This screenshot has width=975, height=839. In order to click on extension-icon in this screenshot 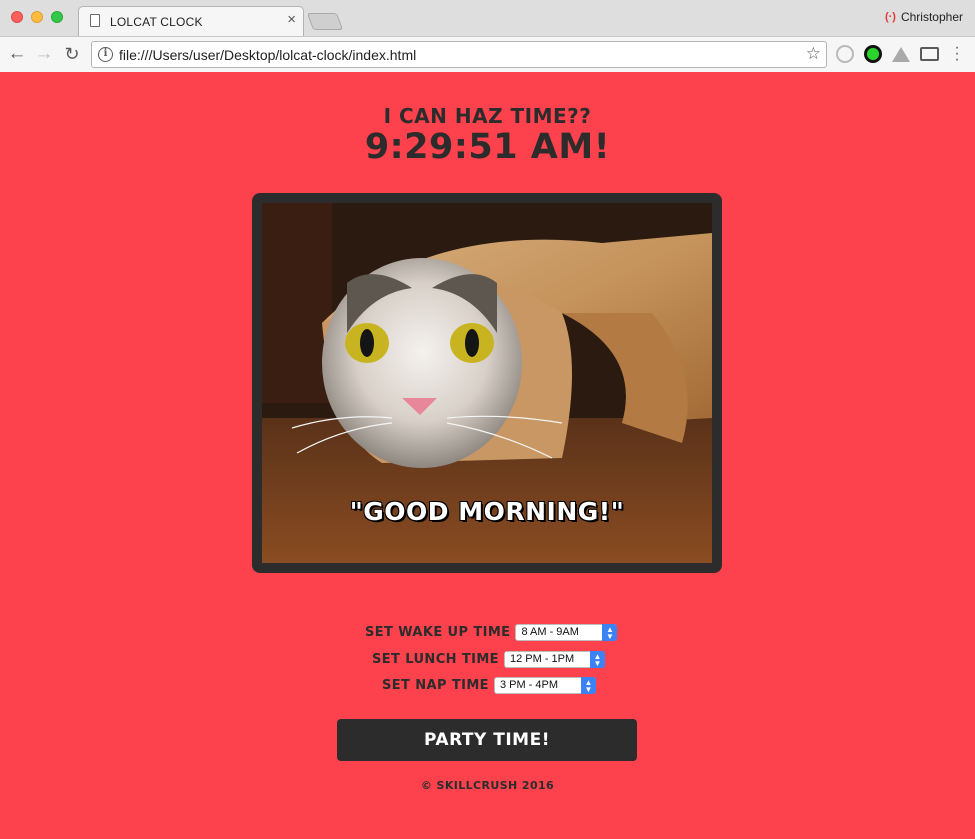, I will do `click(845, 54)`.